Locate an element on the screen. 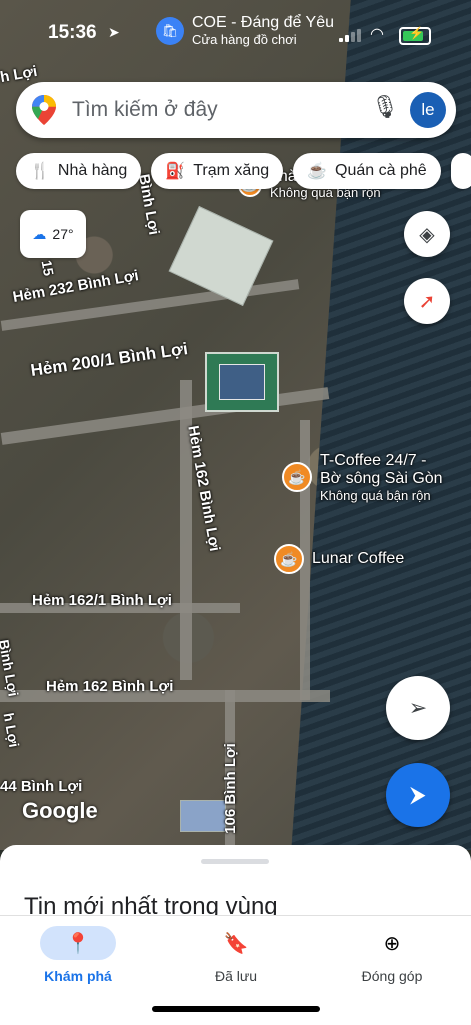 This screenshot has width=471, height=1025. layers-button: ◈ is located at coordinates (427, 234).